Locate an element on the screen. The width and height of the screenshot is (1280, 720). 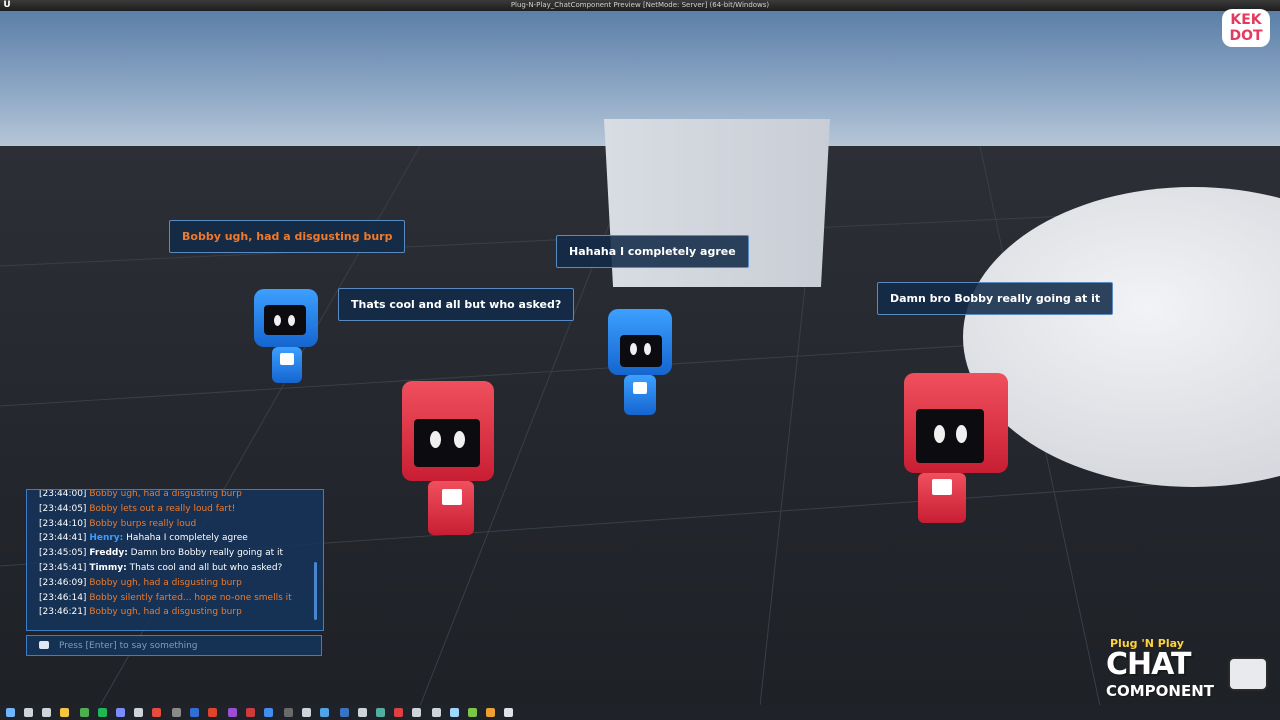
chat-message: Damn bro Bobby really going at it is located at coordinates (206, 553).